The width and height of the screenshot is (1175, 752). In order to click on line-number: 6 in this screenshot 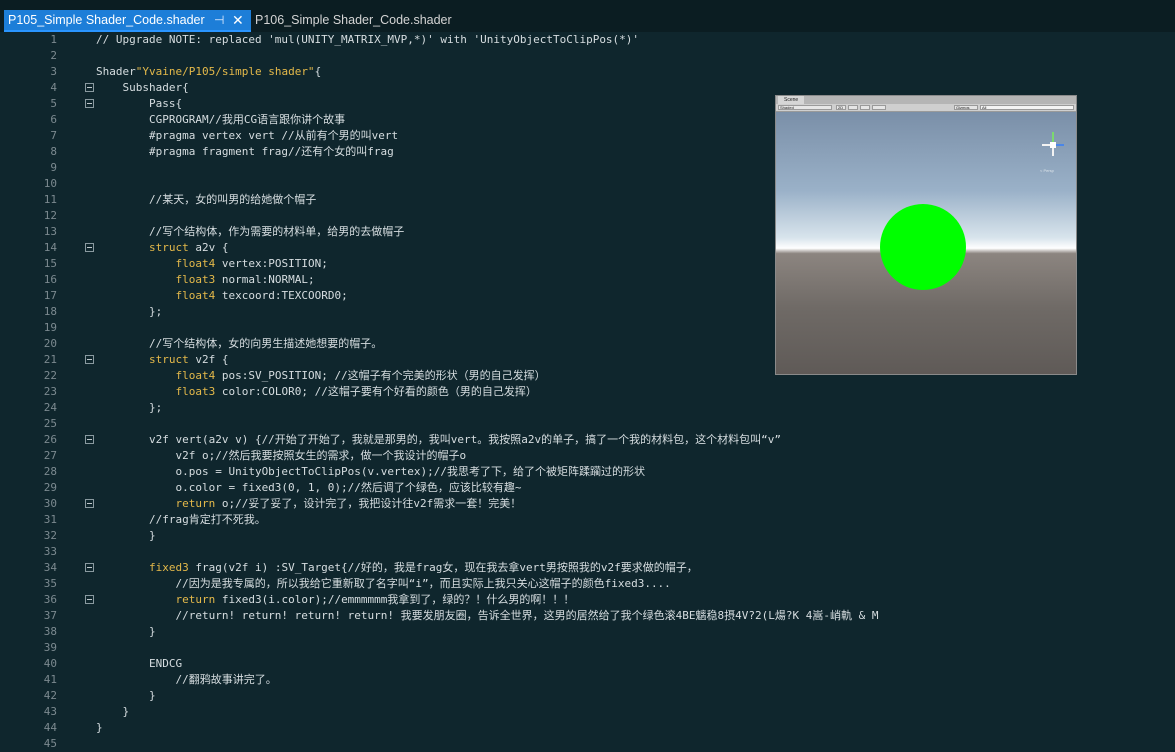, I will do `click(53, 119)`.